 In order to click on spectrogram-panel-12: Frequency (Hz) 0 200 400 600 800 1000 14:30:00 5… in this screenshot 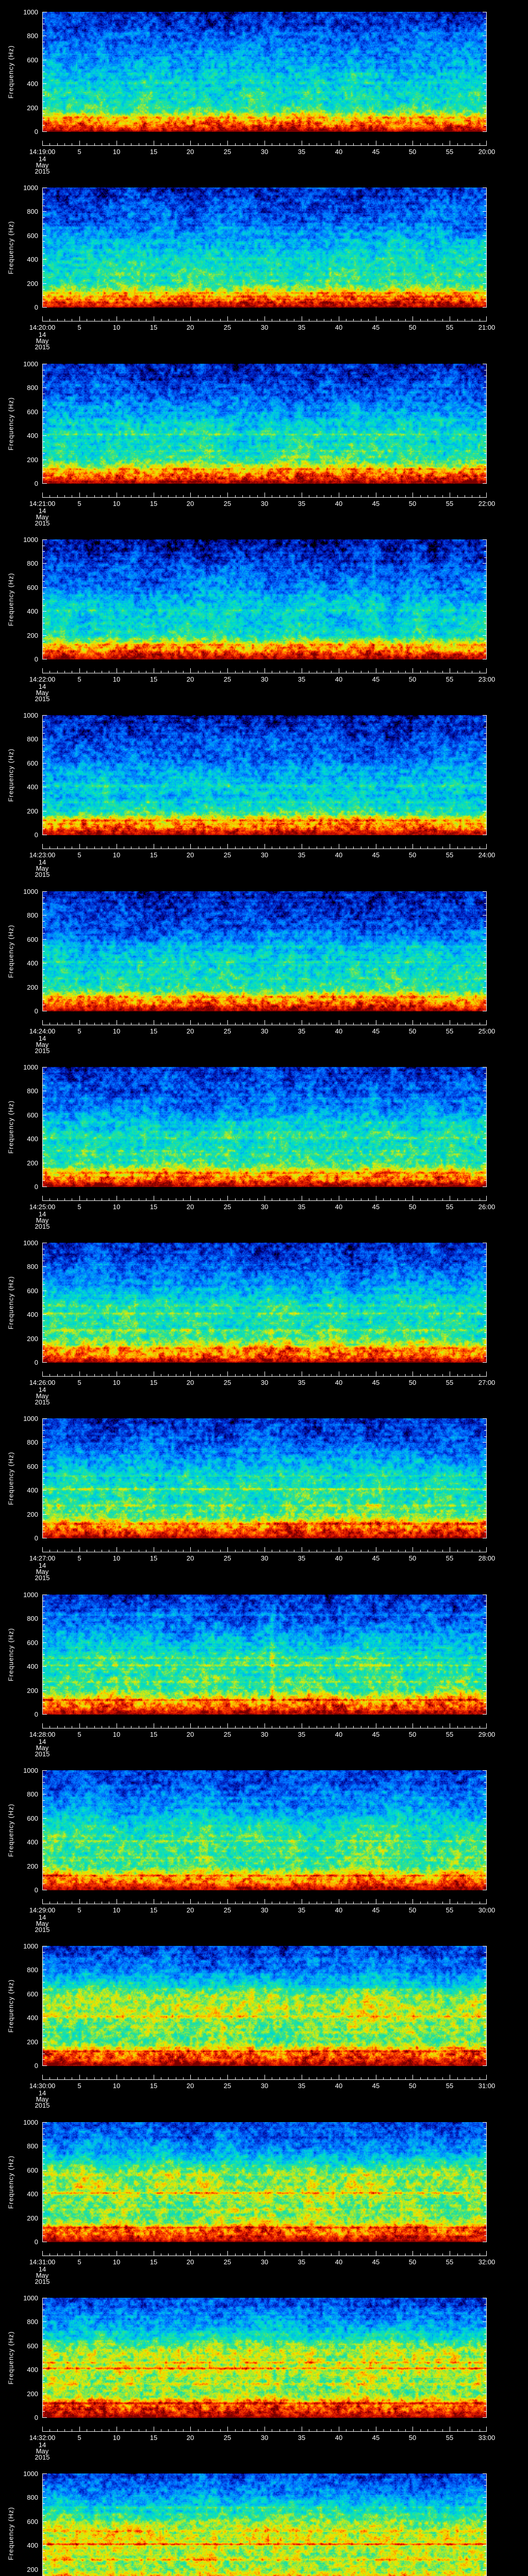, I will do `click(264, 2022)`.